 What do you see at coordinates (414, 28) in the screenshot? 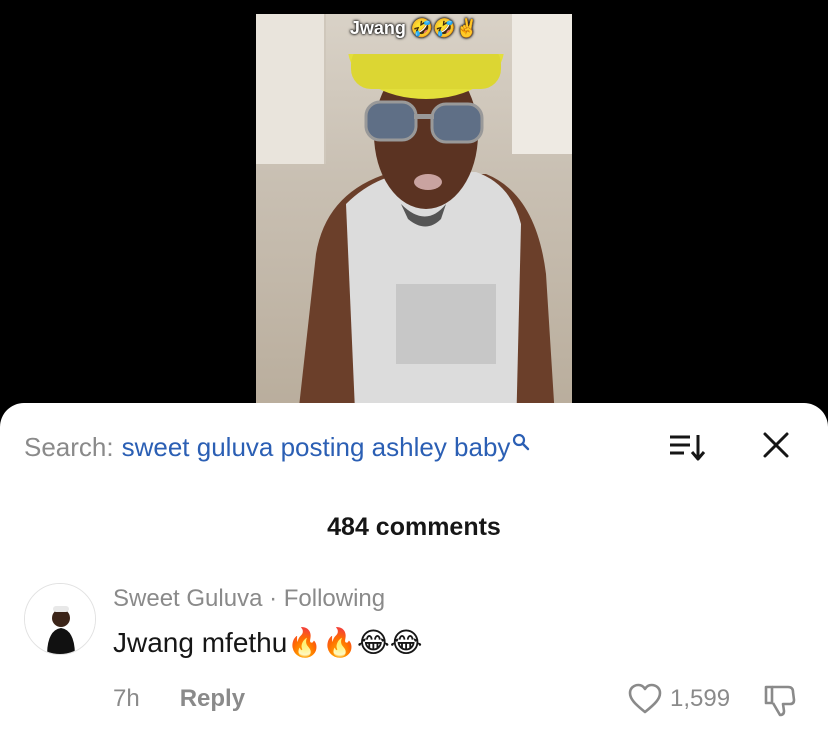
I see `video-caption: Jwang 🤣🤣✌️` at bounding box center [414, 28].